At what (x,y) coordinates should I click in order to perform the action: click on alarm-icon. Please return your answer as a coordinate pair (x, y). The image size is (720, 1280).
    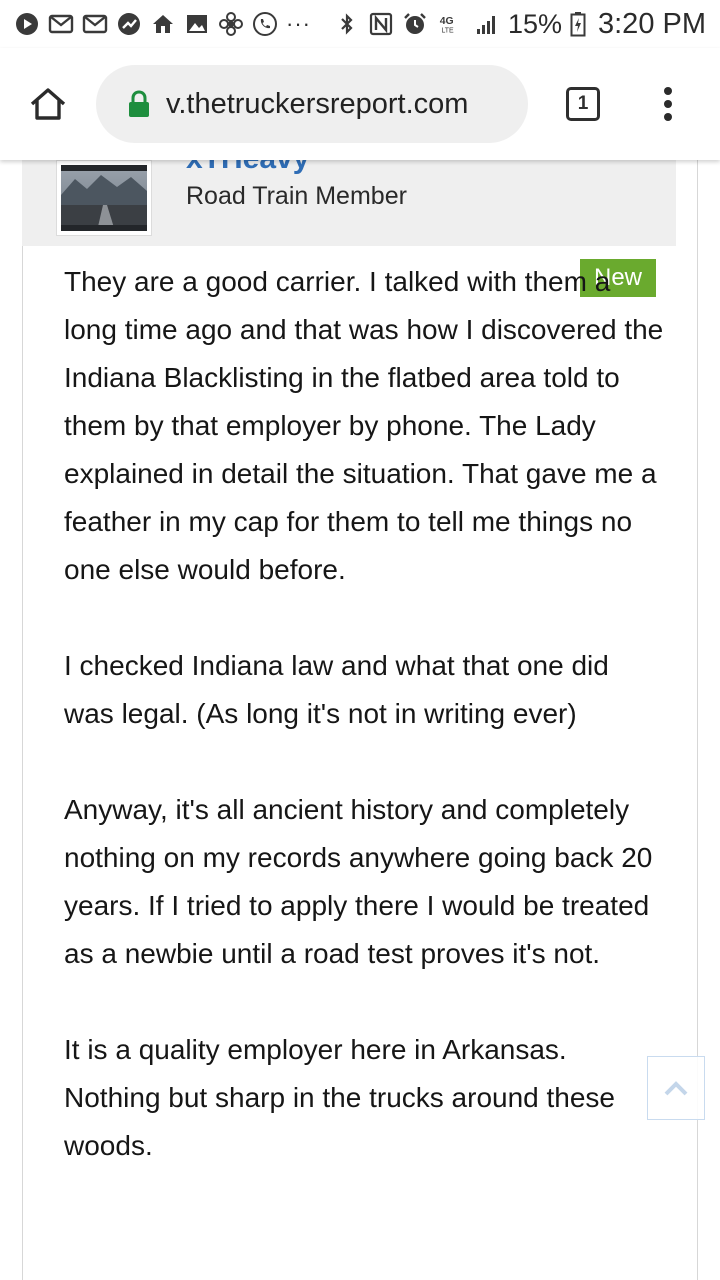
    Looking at the image, I should click on (415, 24).